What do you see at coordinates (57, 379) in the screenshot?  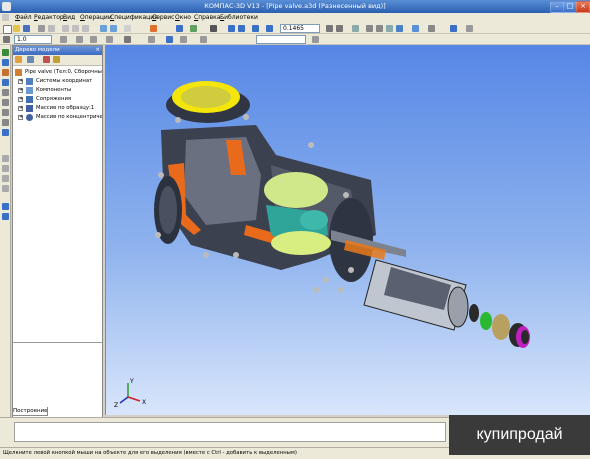 I see `panel-lower-area` at bounding box center [57, 379].